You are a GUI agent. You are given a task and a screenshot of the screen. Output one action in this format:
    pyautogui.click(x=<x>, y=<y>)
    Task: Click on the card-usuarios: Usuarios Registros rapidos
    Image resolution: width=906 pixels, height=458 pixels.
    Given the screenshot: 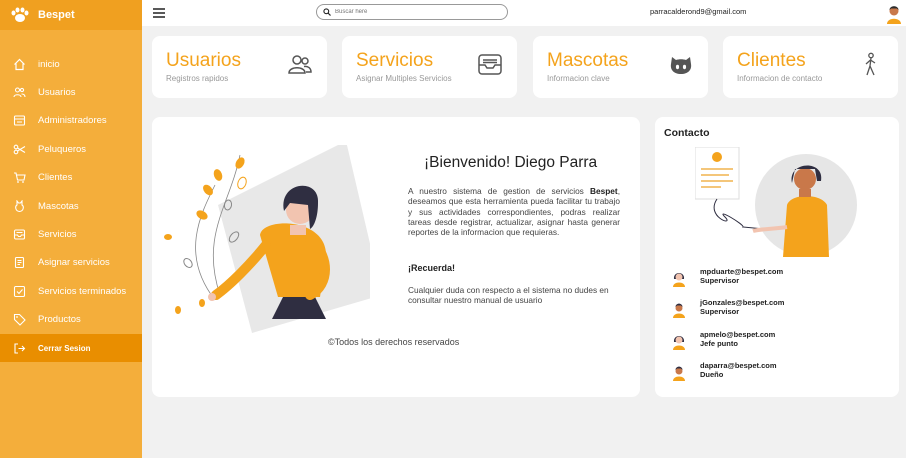 What is the action you would take?
    pyautogui.click(x=239, y=67)
    